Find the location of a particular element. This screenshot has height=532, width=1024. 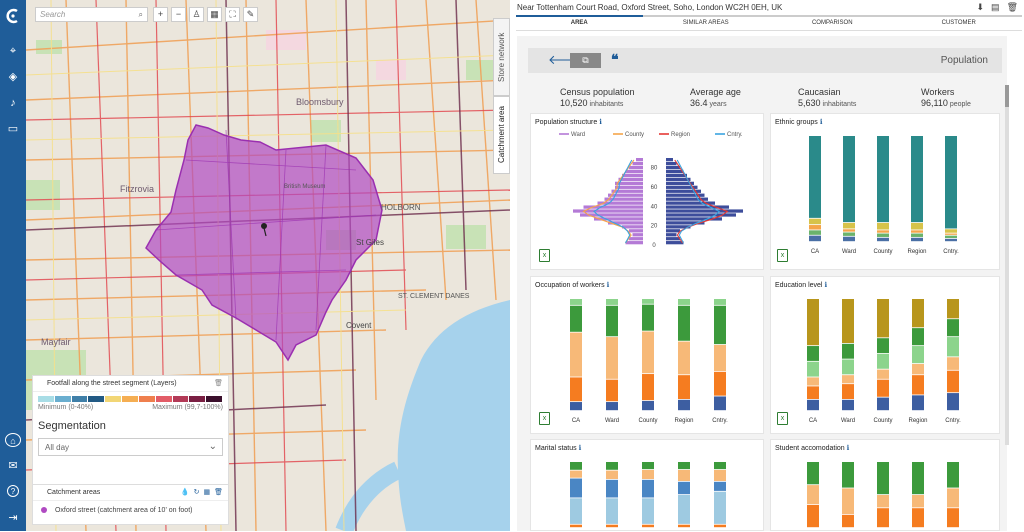

grid-icon: ▦ is located at coordinates (206, 492).